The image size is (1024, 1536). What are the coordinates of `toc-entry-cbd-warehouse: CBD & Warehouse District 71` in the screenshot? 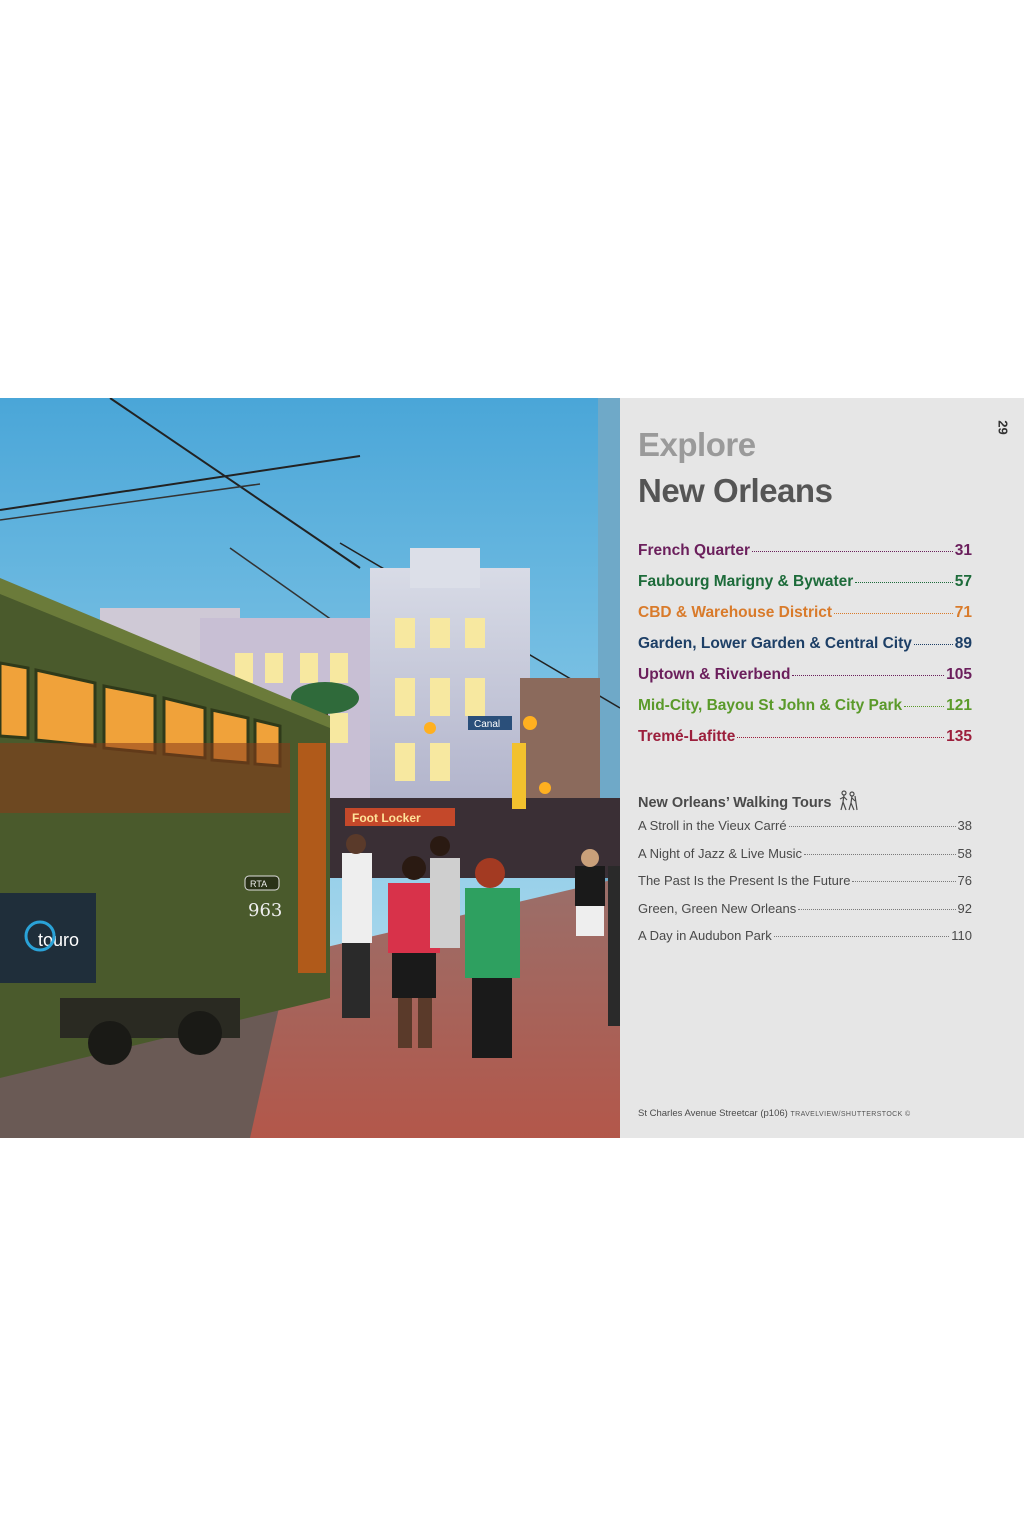 It's located at (805, 619).